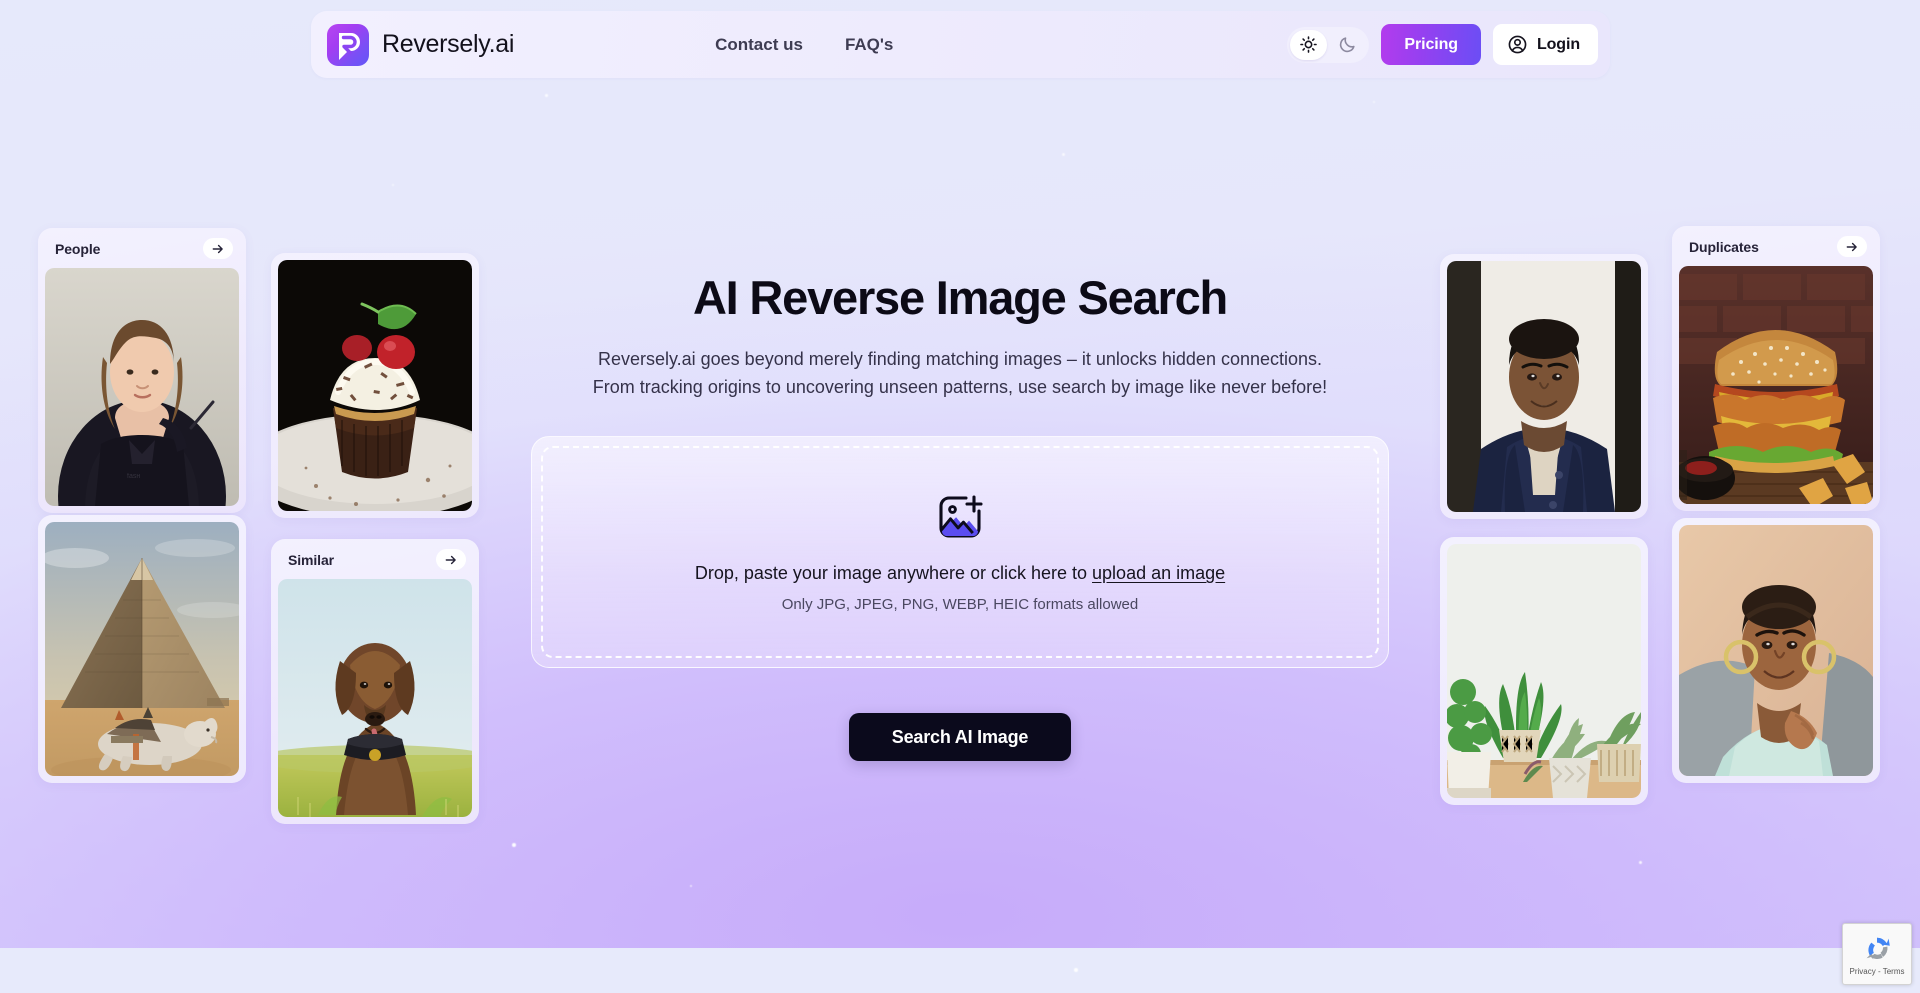  I want to click on pricing-button: Pricing, so click(1431, 44).